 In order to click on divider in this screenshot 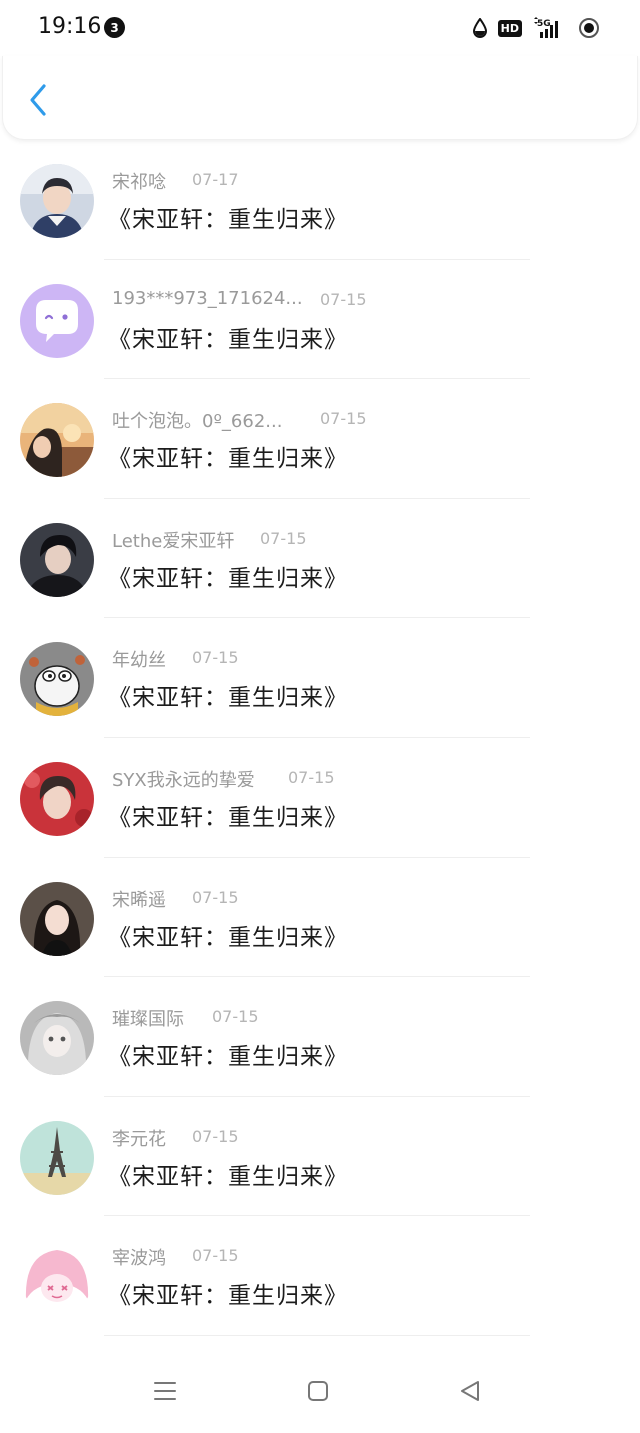, I will do `click(317, 1335)`.